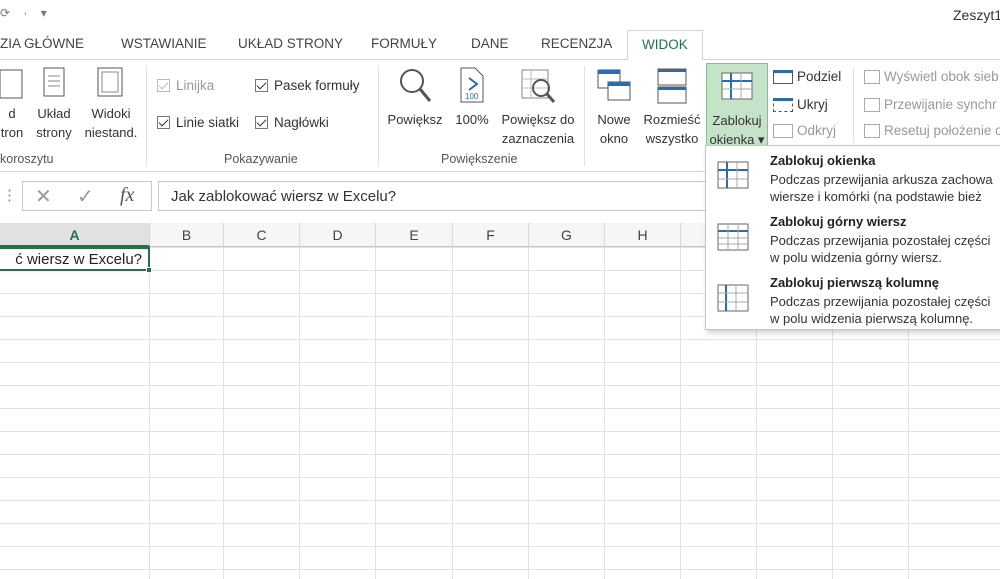  I want to click on menu-item-title: Zablokuj górny wiersz, so click(838, 221).